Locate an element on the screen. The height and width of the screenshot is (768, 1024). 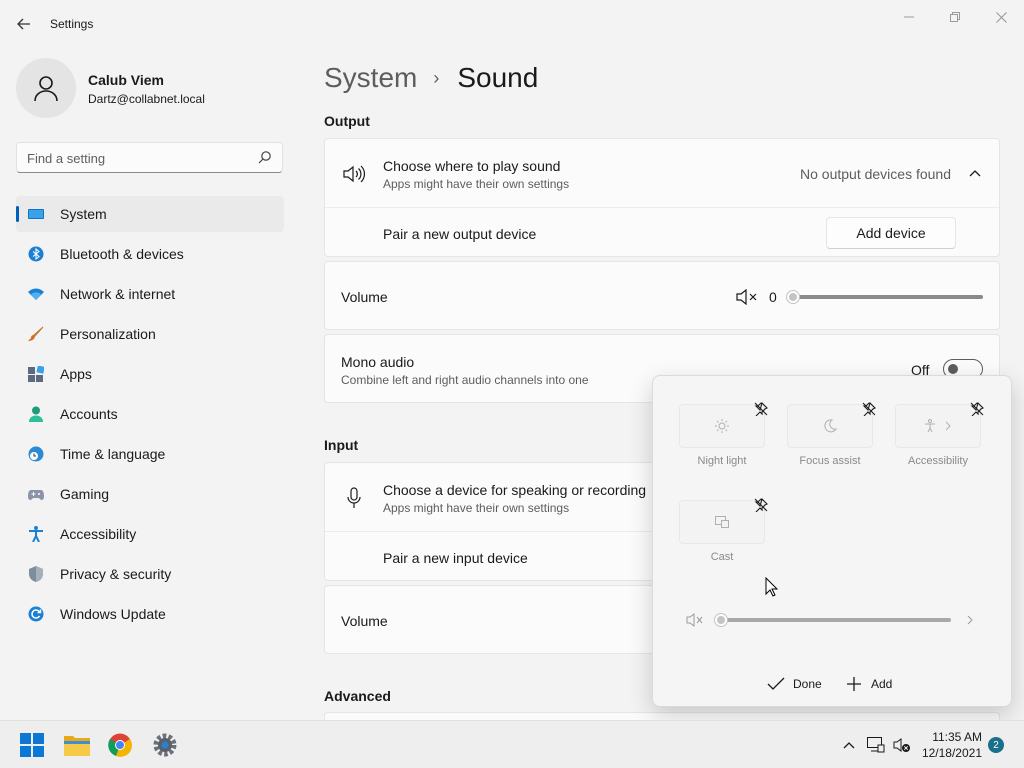
sidebar-item-label: Windows Update is located at coordinates (113, 614).